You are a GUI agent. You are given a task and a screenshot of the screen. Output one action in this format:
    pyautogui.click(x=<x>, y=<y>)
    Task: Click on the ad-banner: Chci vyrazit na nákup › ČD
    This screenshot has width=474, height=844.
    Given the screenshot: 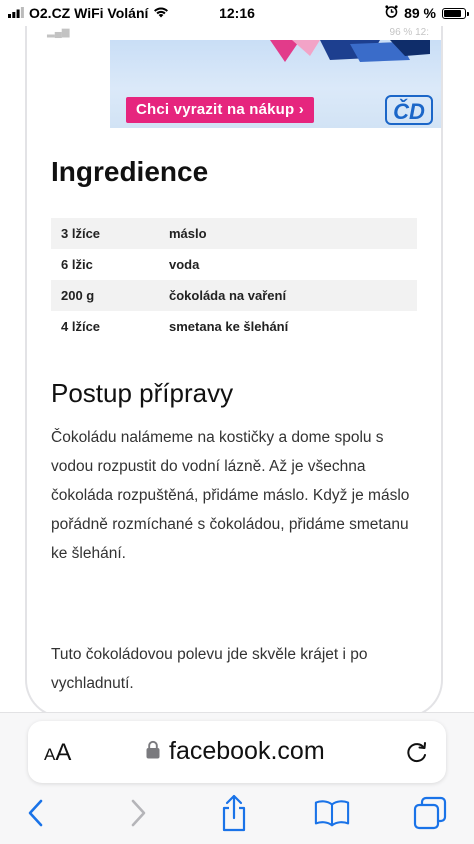 What is the action you would take?
    pyautogui.click(x=275, y=84)
    